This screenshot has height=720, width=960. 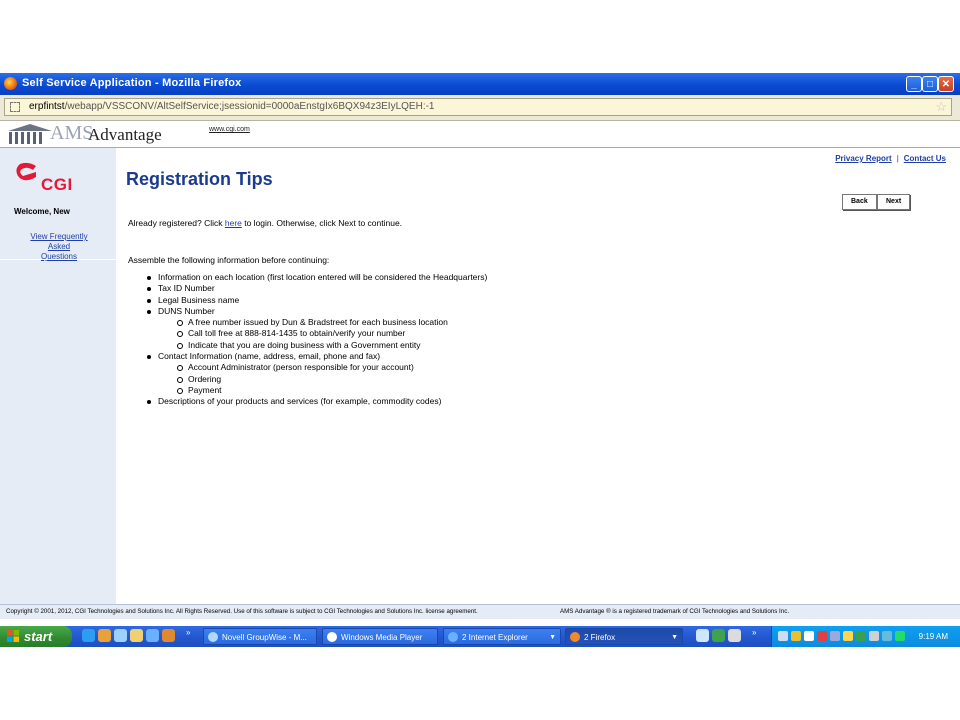 What do you see at coordinates (199, 179) in the screenshot?
I see `page-title: Registration Tips` at bounding box center [199, 179].